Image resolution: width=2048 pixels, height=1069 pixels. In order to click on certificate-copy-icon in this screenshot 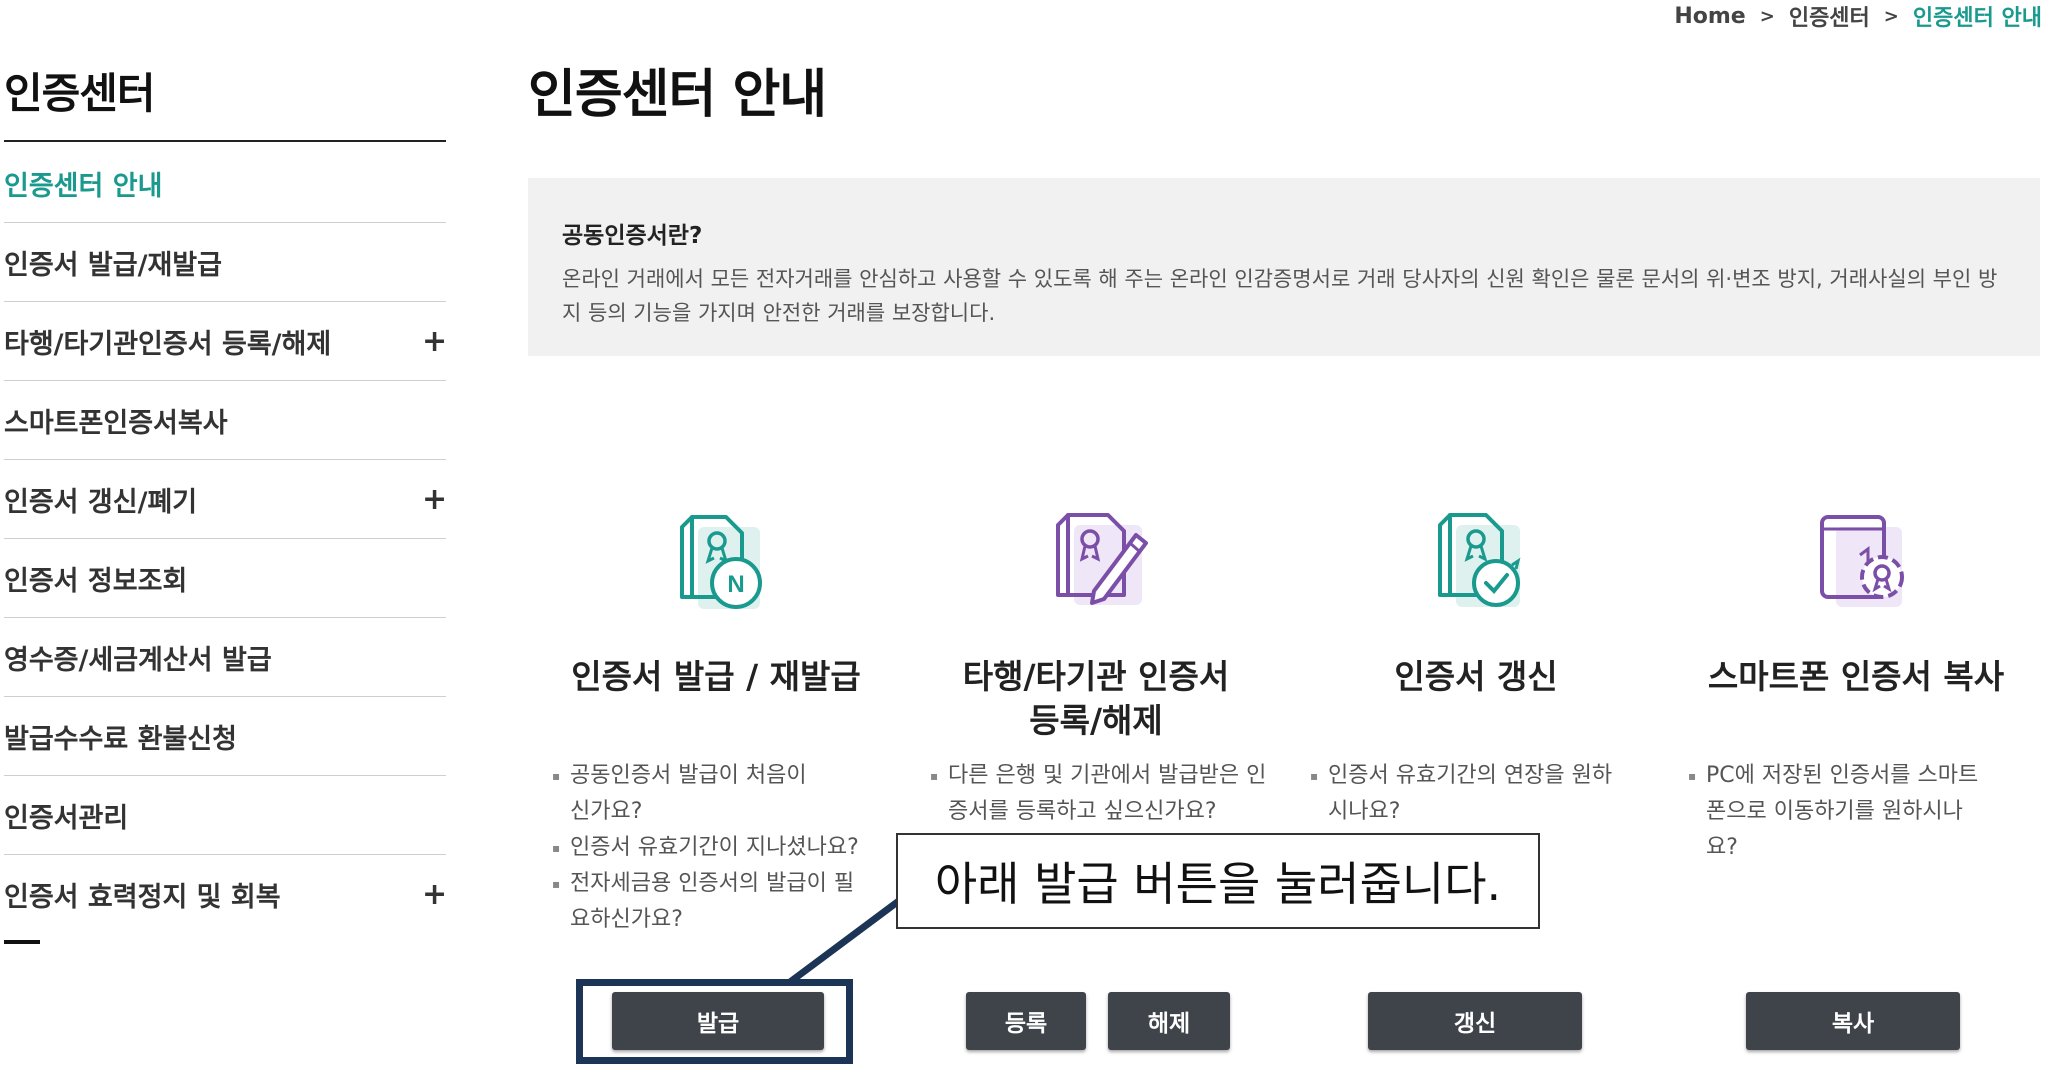, I will do `click(1856, 565)`.